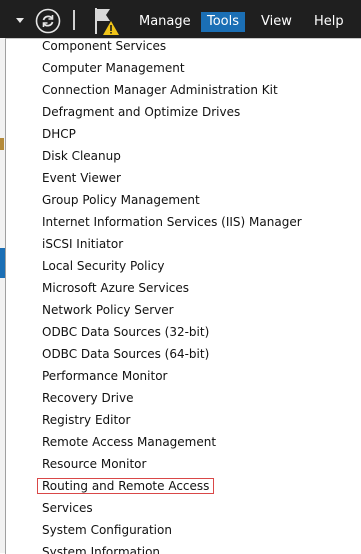 This screenshot has width=361, height=554. What do you see at coordinates (183, 244) in the screenshot?
I see `tools-menu-item: iSCSI Initiator` at bounding box center [183, 244].